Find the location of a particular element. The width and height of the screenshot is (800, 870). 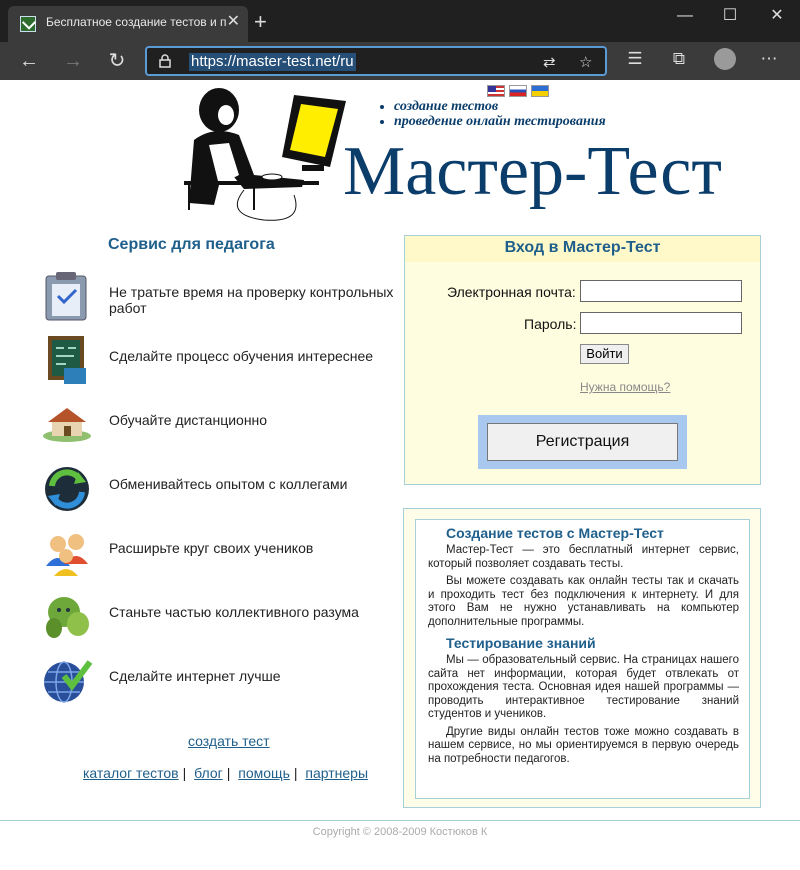

create-test-link: создать тест is located at coordinates (229, 741).